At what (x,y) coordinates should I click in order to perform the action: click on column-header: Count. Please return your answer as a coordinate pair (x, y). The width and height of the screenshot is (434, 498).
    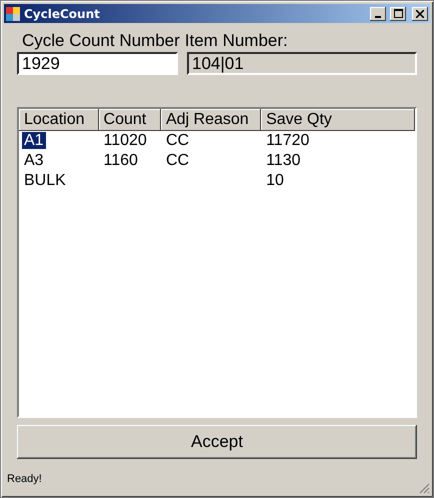
    Looking at the image, I should click on (129, 120).